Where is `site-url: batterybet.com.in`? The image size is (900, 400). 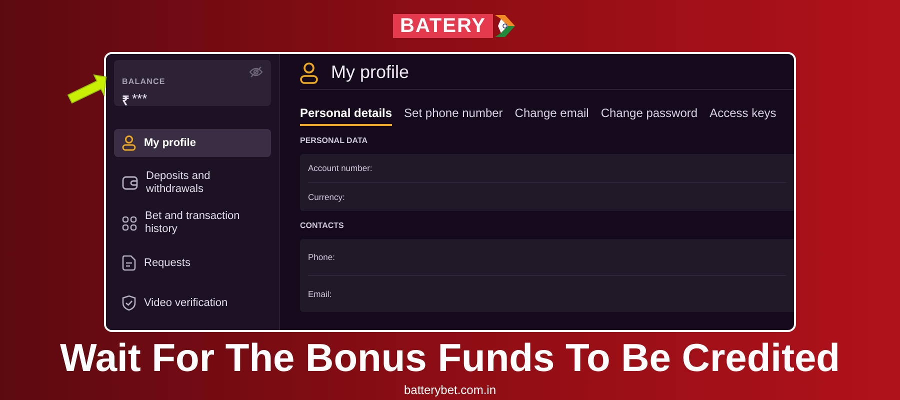 site-url: batterybet.com.in is located at coordinates (450, 390).